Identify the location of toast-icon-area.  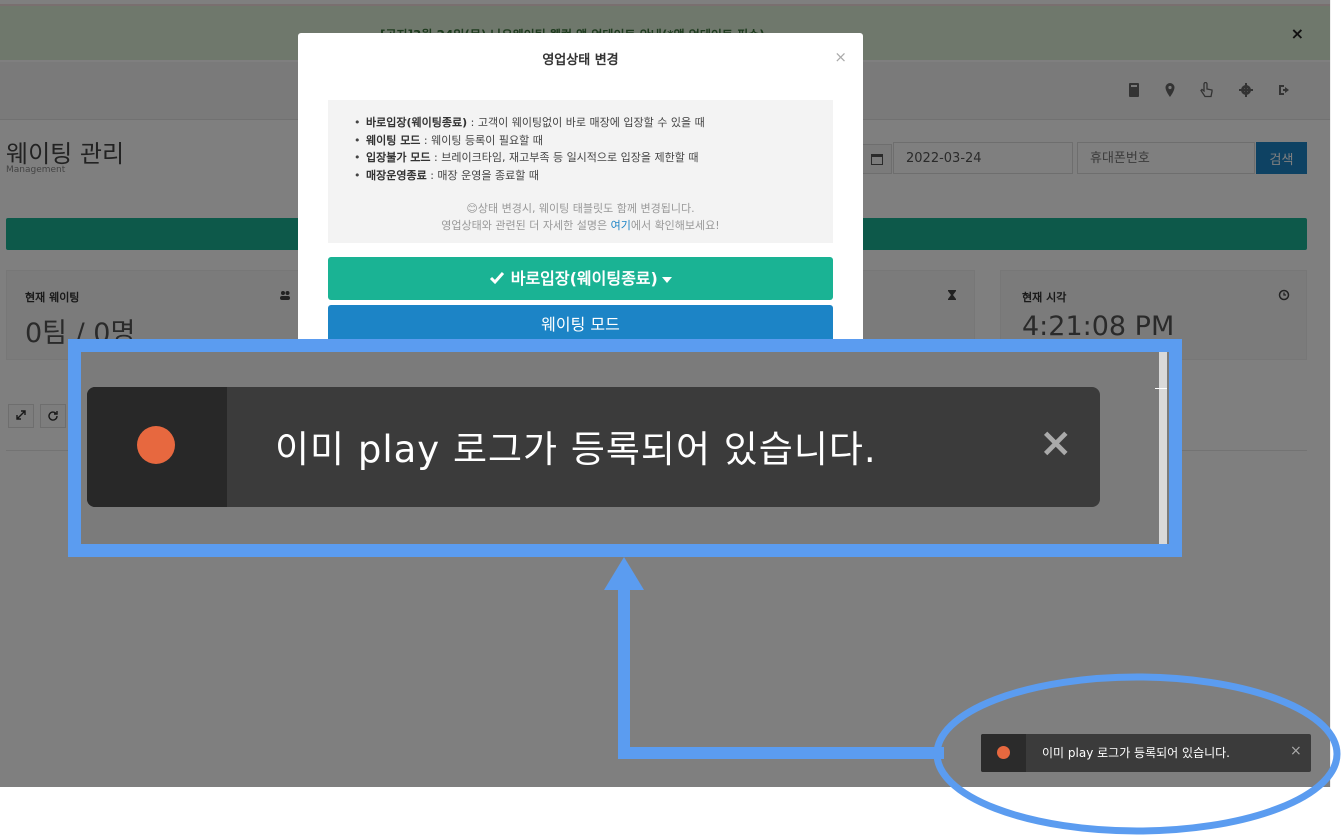
(1003, 753).